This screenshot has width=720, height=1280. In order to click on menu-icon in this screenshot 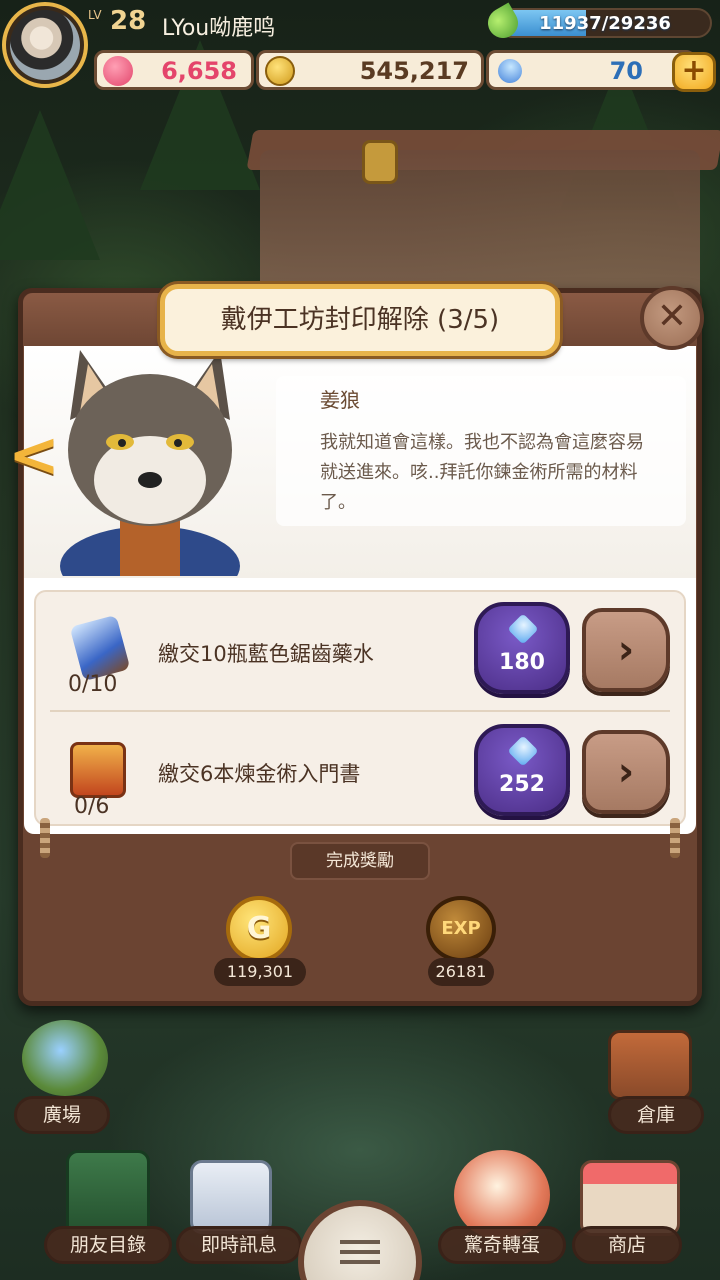, I will do `click(360, 1242)`.